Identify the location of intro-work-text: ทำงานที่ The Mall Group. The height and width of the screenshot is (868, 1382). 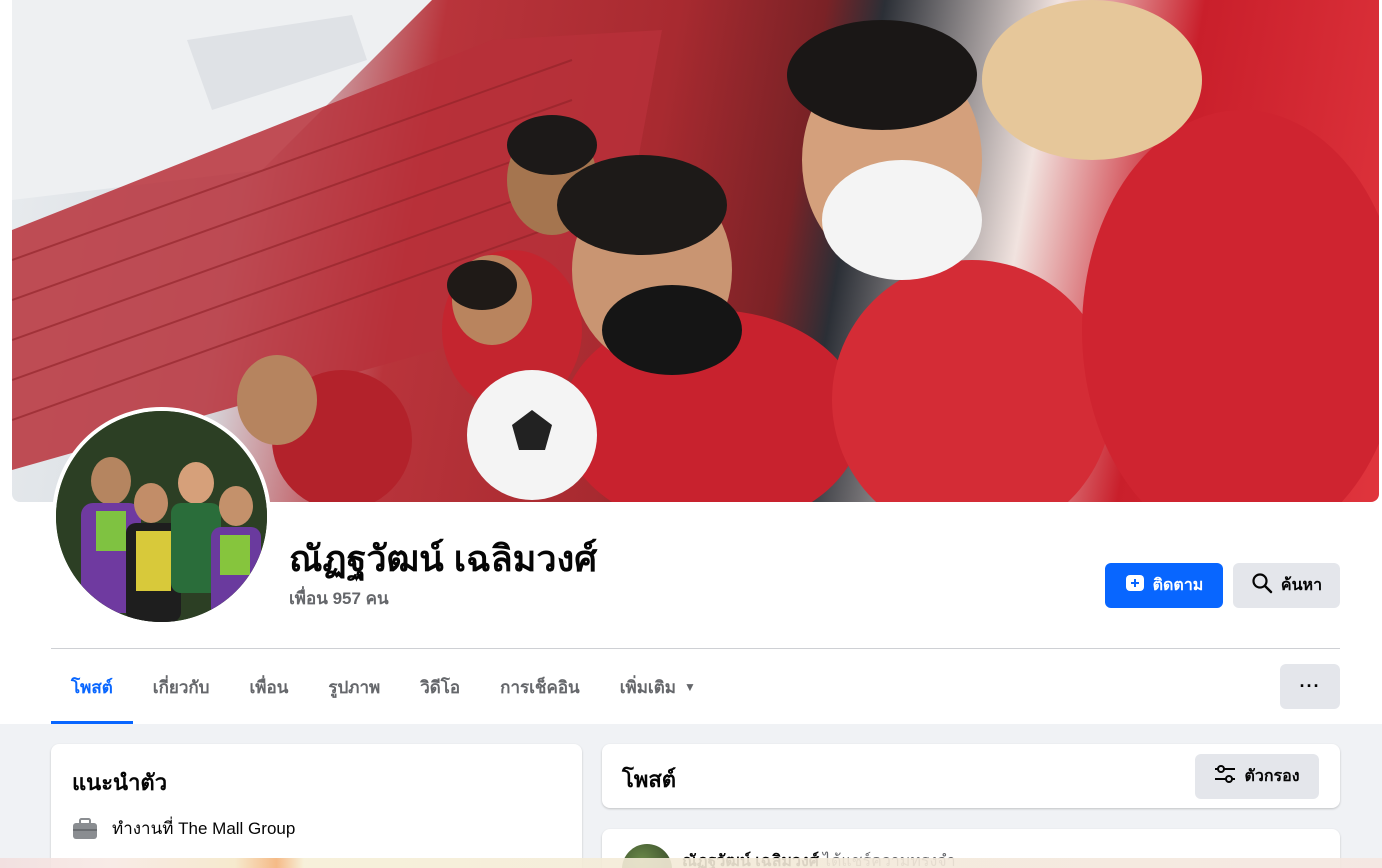
(204, 828).